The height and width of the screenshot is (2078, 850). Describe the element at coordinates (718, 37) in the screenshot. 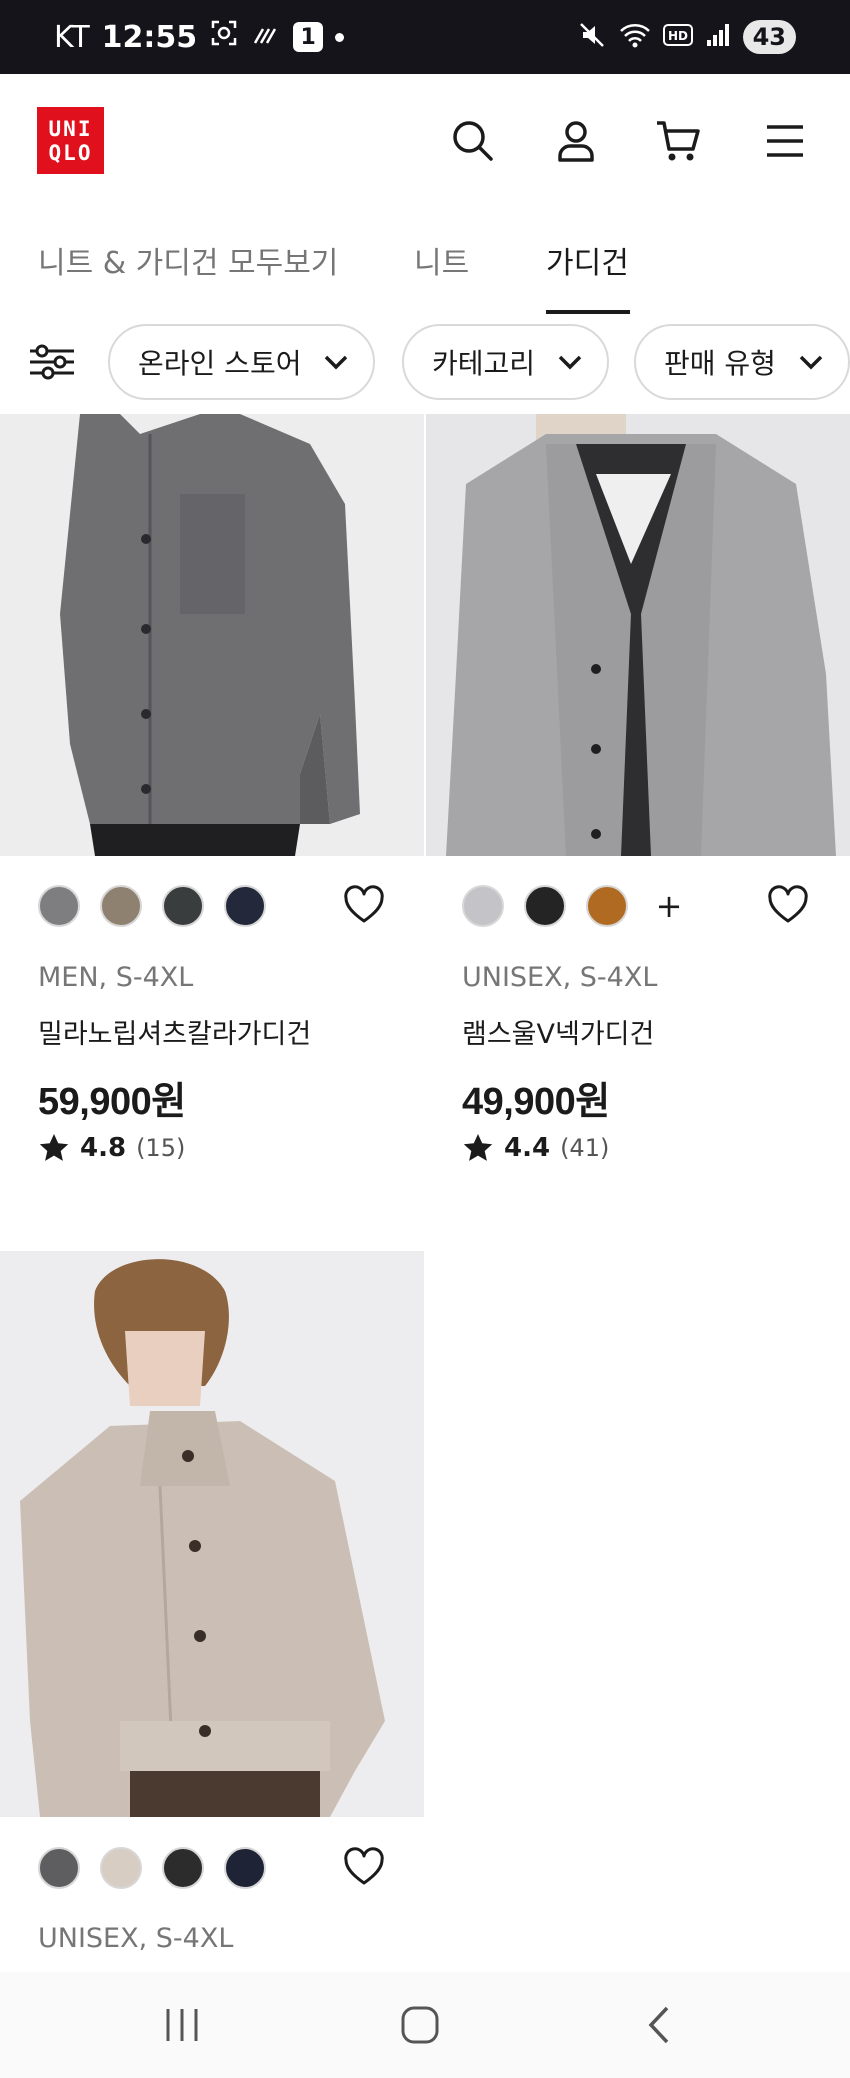

I see `signal-icon` at that location.